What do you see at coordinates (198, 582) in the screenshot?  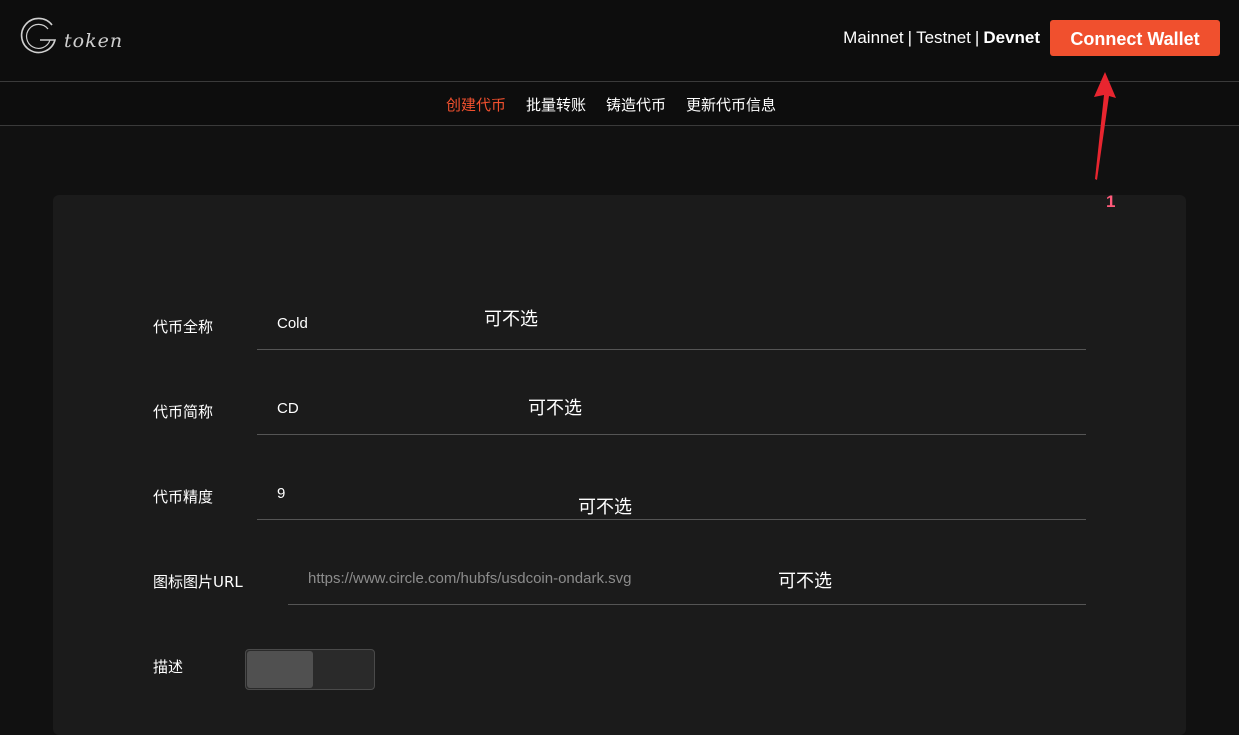 I see `icon-url-label: 图标图片URL` at bounding box center [198, 582].